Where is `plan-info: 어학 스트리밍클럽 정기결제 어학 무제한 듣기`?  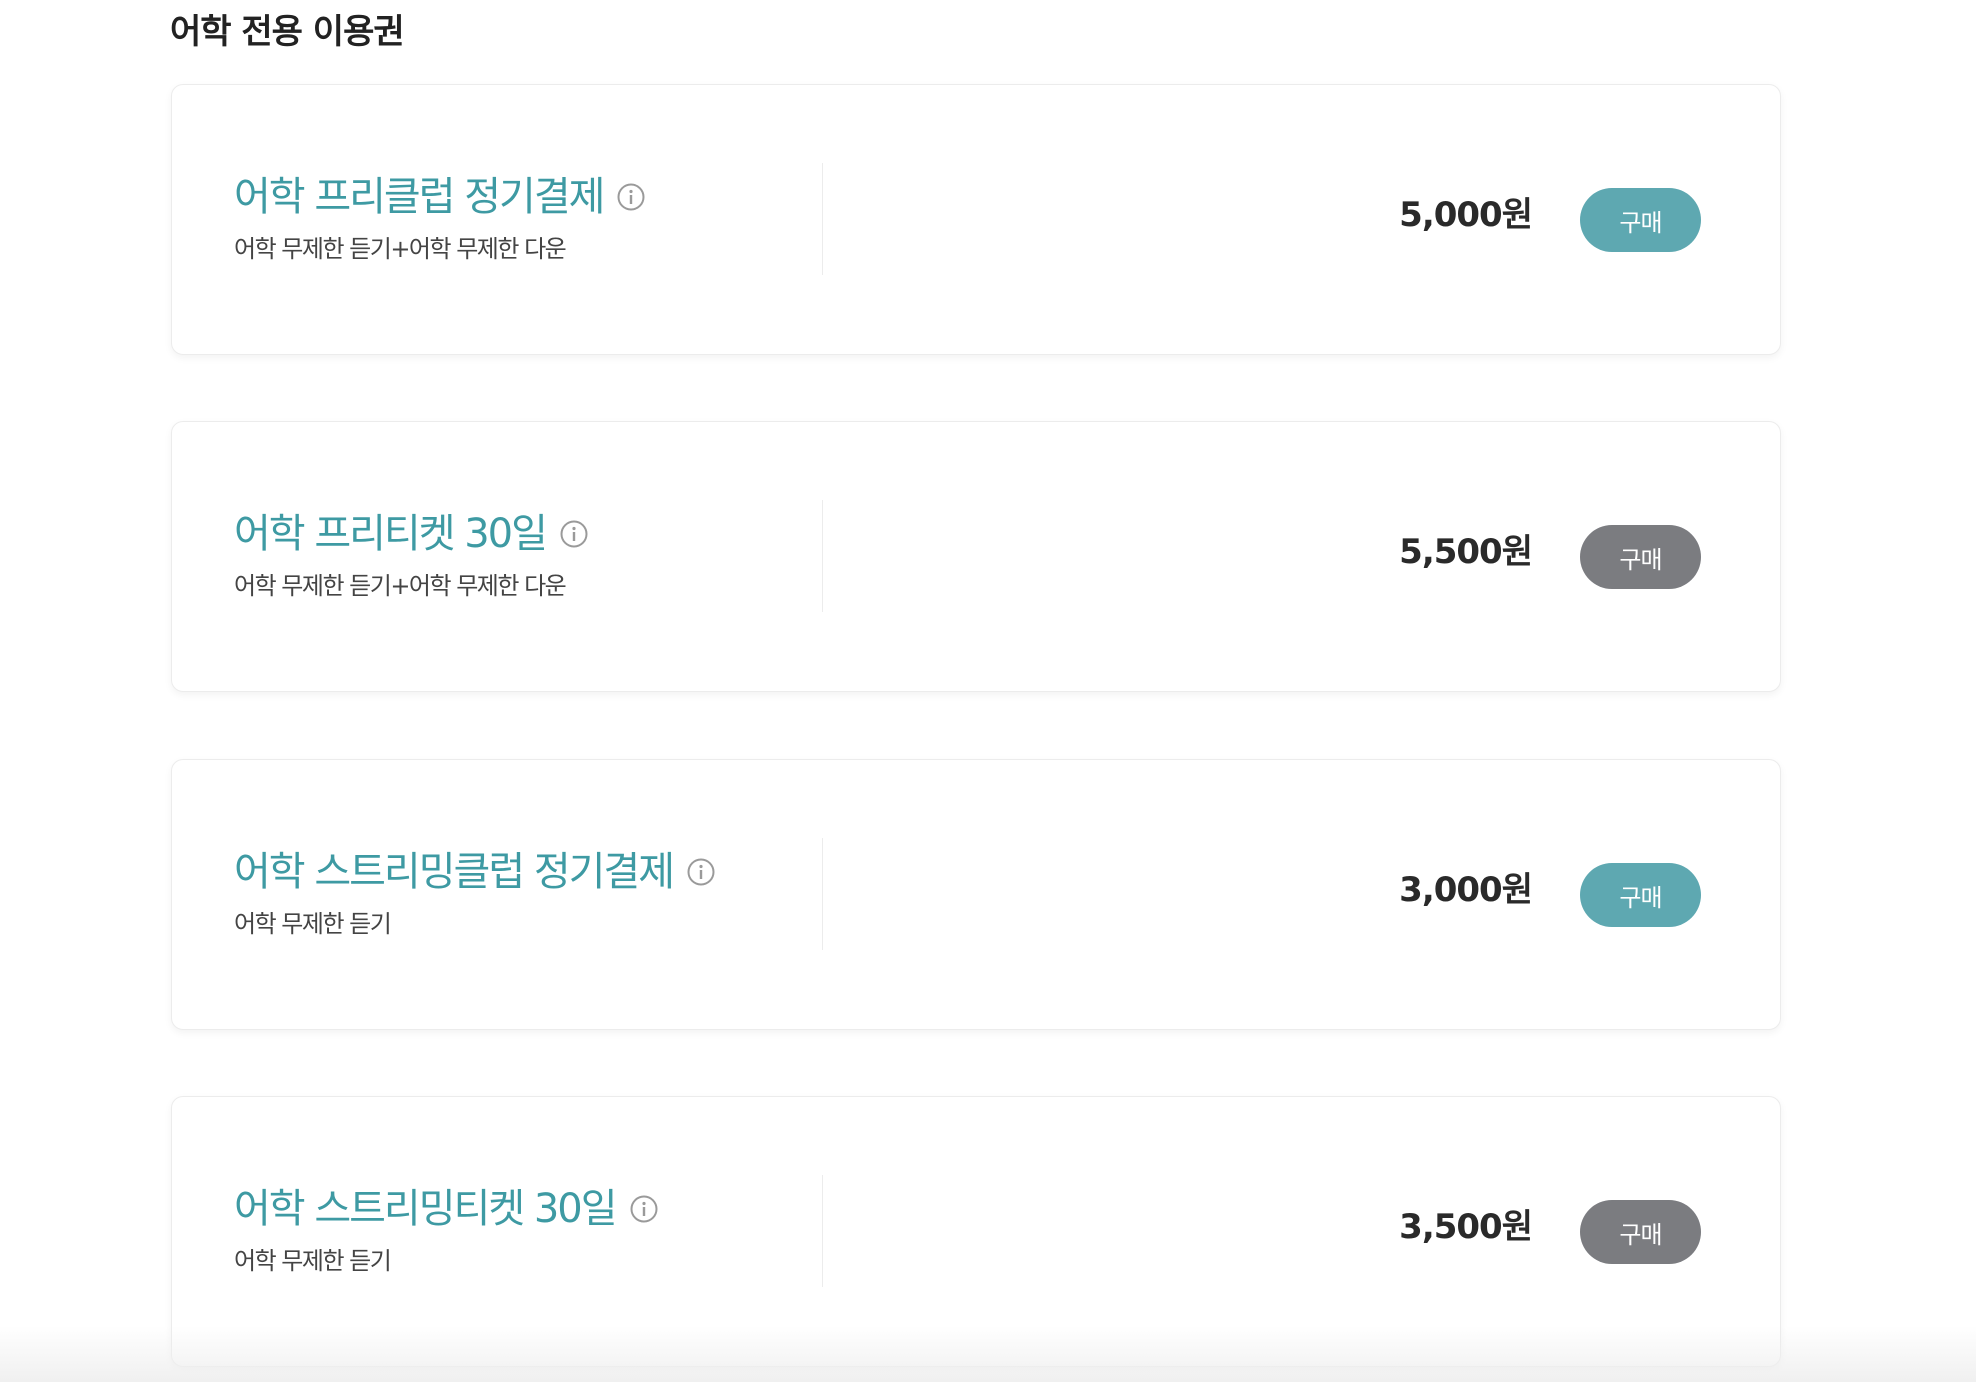
plan-info: 어학 스트리밍클럽 정기결제 어학 무제한 듣기 is located at coordinates (504, 894).